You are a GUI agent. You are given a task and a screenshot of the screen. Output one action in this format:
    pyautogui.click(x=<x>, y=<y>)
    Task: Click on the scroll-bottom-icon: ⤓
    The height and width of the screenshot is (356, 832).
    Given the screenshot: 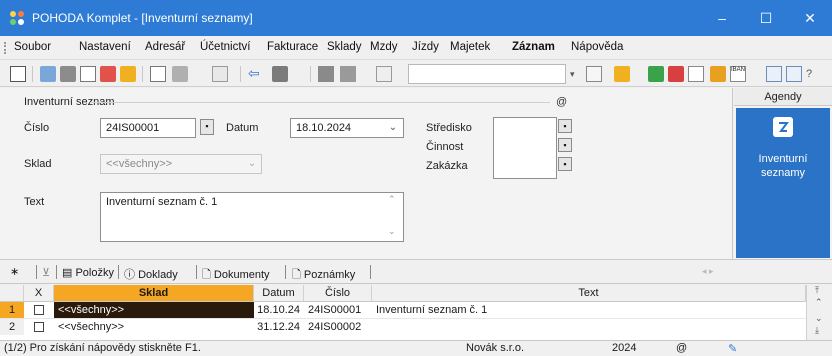 What is the action you would take?
    pyautogui.click(x=817, y=330)
    